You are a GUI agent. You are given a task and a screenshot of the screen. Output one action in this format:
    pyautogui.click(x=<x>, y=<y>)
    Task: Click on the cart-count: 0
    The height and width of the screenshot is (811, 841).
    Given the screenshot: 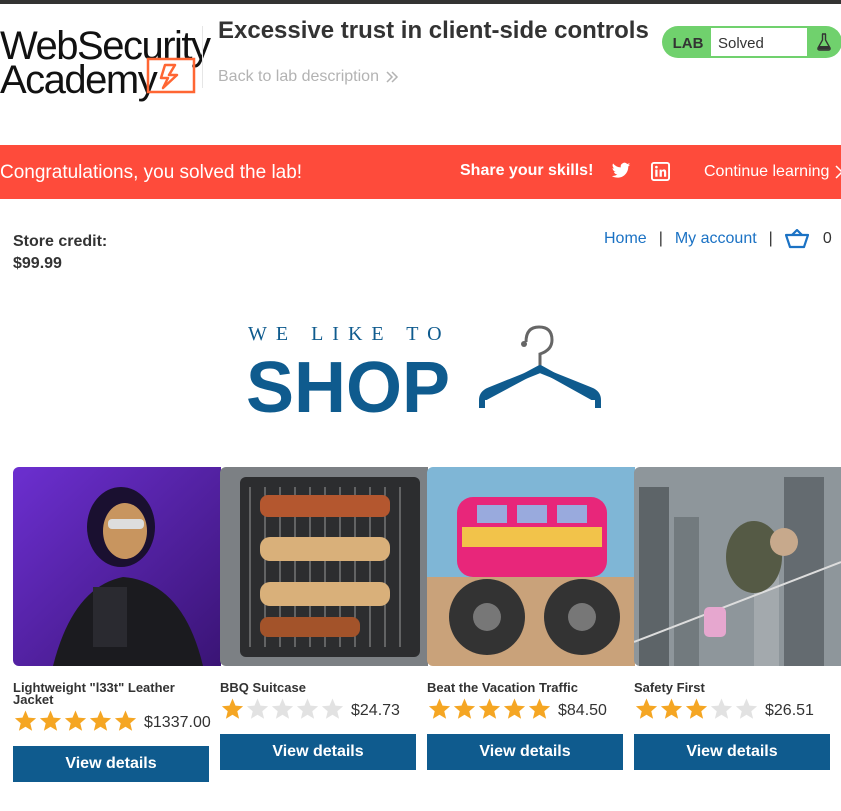 What is the action you would take?
    pyautogui.click(x=827, y=238)
    